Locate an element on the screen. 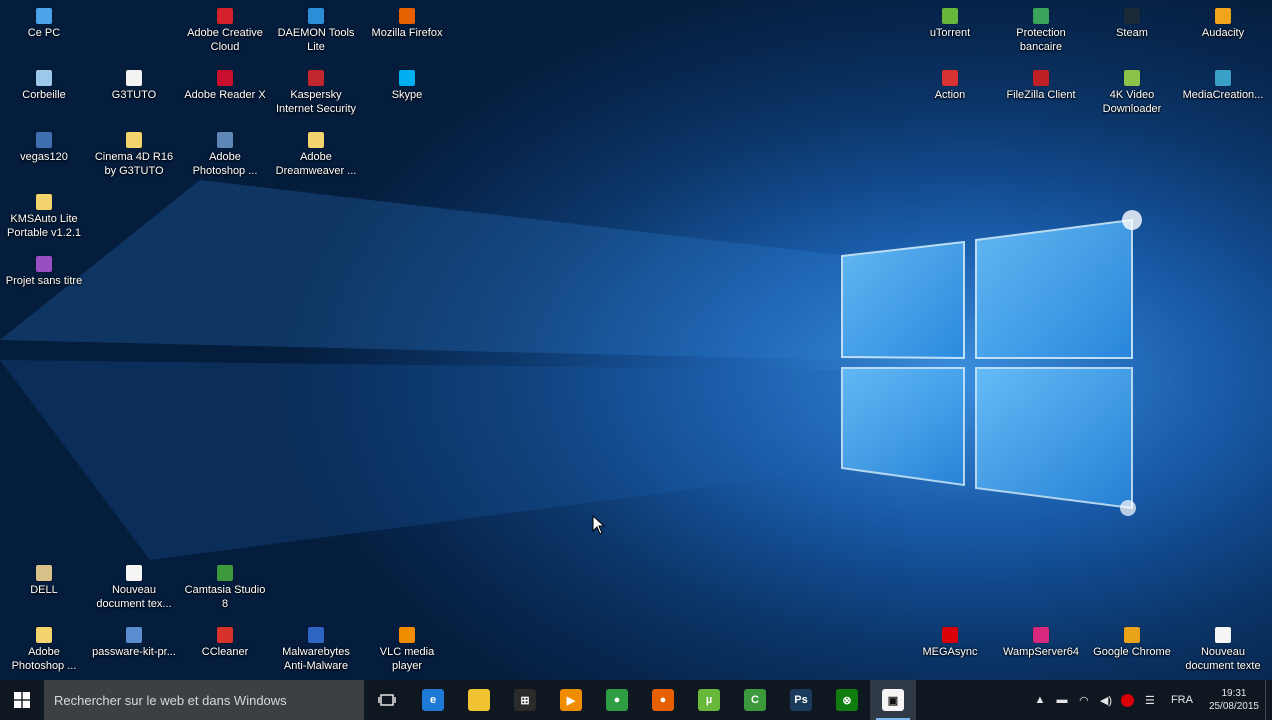  desktop-icon: Steam is located at coordinates (1132, 24).